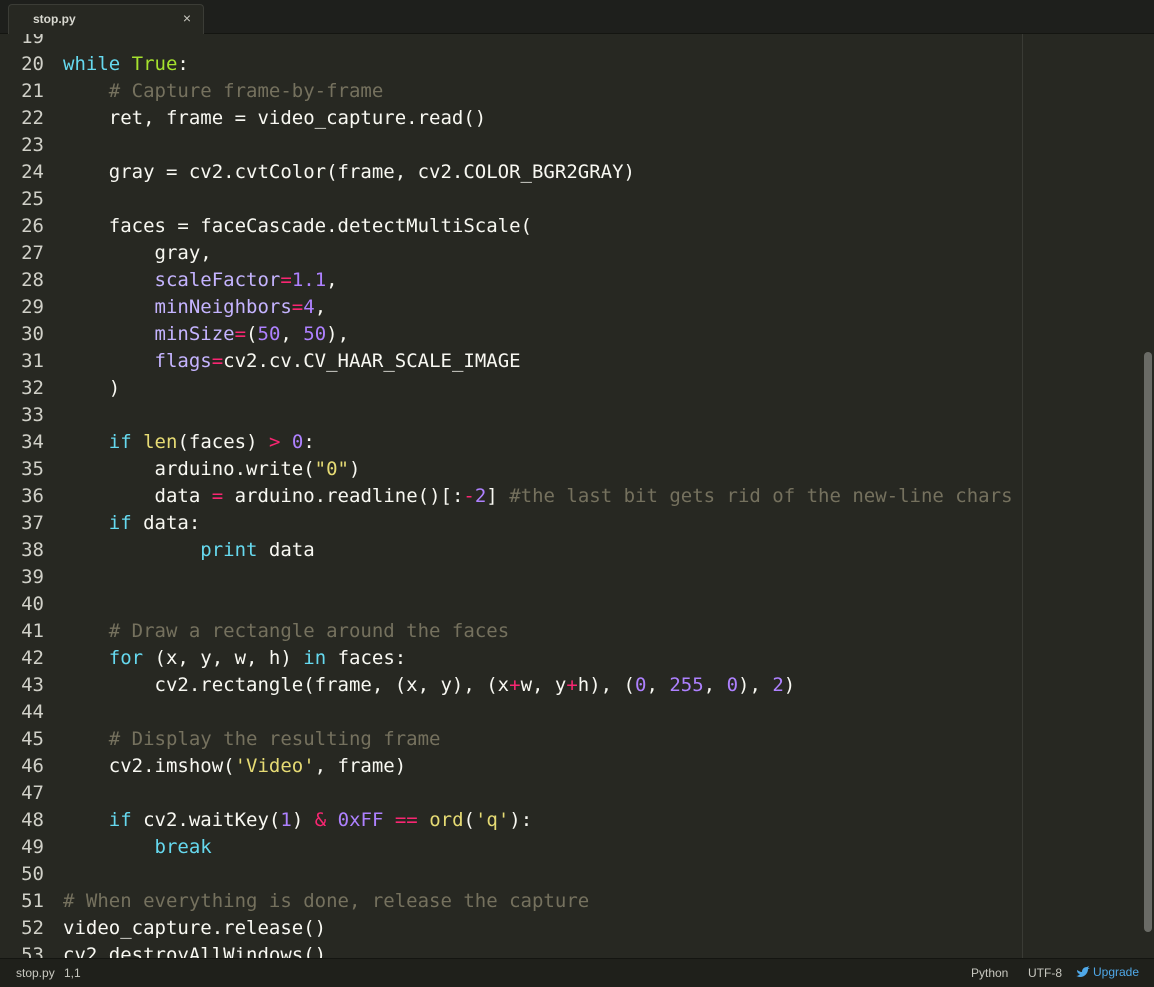 This screenshot has height=987, width=1154. Describe the element at coordinates (366, 658) in the screenshot. I see `code-token: faces:` at that location.